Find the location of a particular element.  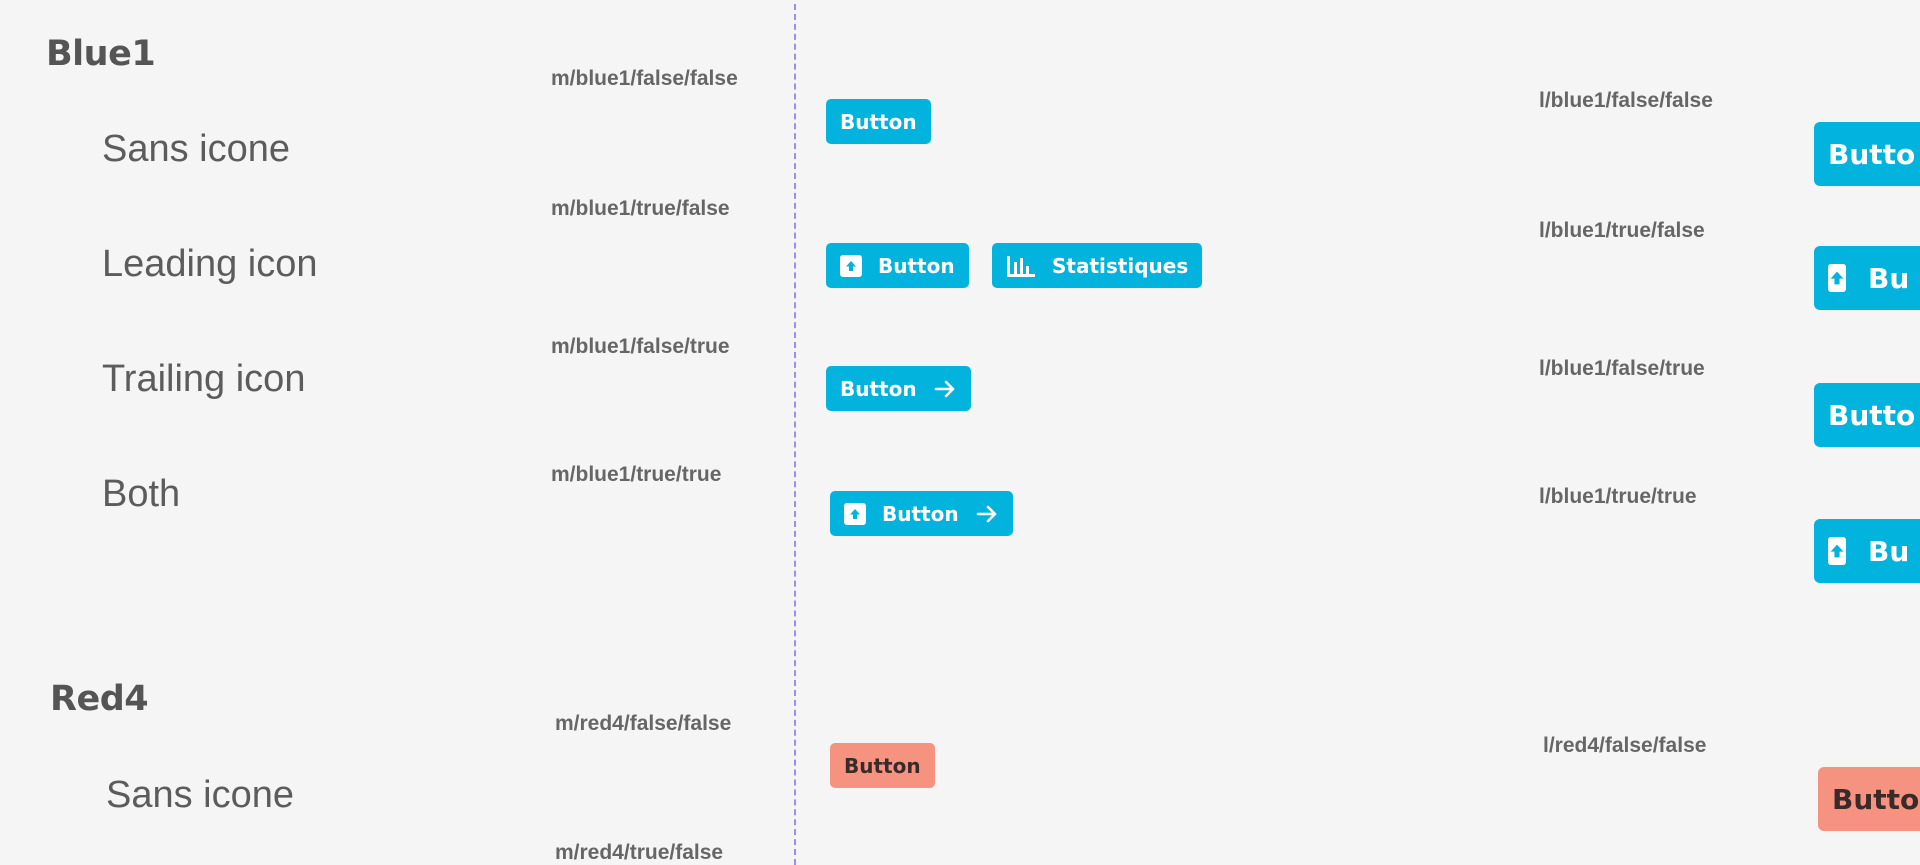

variant-label: l/blue1/false/true is located at coordinates (1622, 368).